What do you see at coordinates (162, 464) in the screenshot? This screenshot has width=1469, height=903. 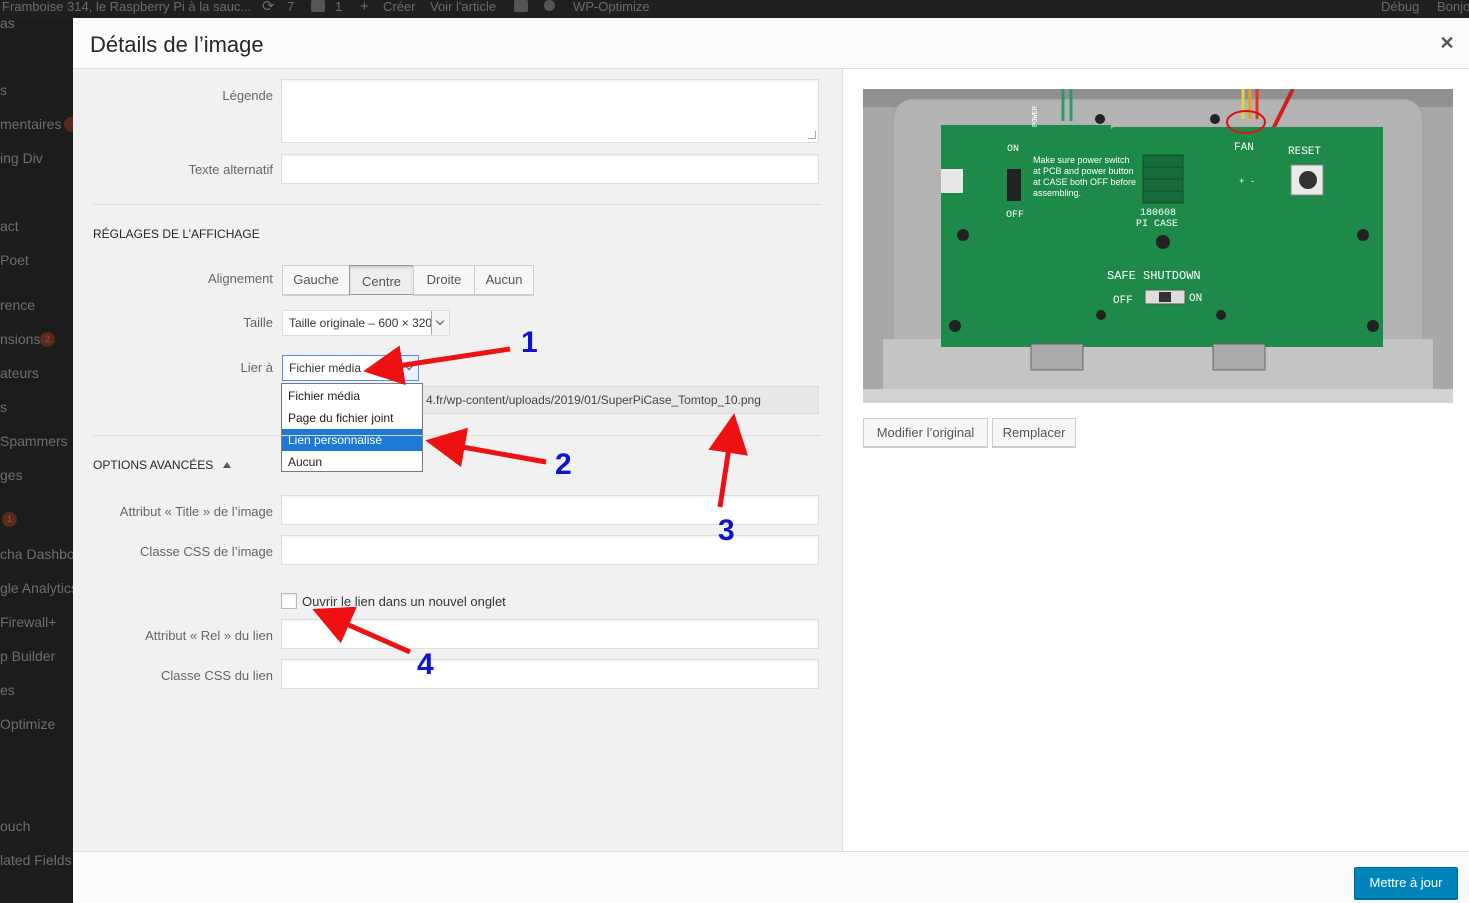 I see `advanced-options-toggle: OPTIONS AVANCÉES` at bounding box center [162, 464].